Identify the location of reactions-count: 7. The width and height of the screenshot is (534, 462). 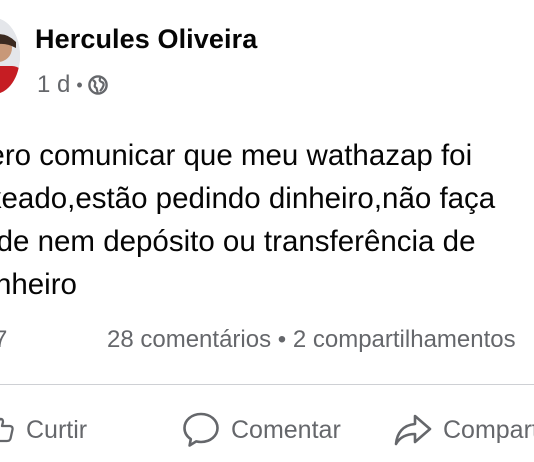
(3, 340).